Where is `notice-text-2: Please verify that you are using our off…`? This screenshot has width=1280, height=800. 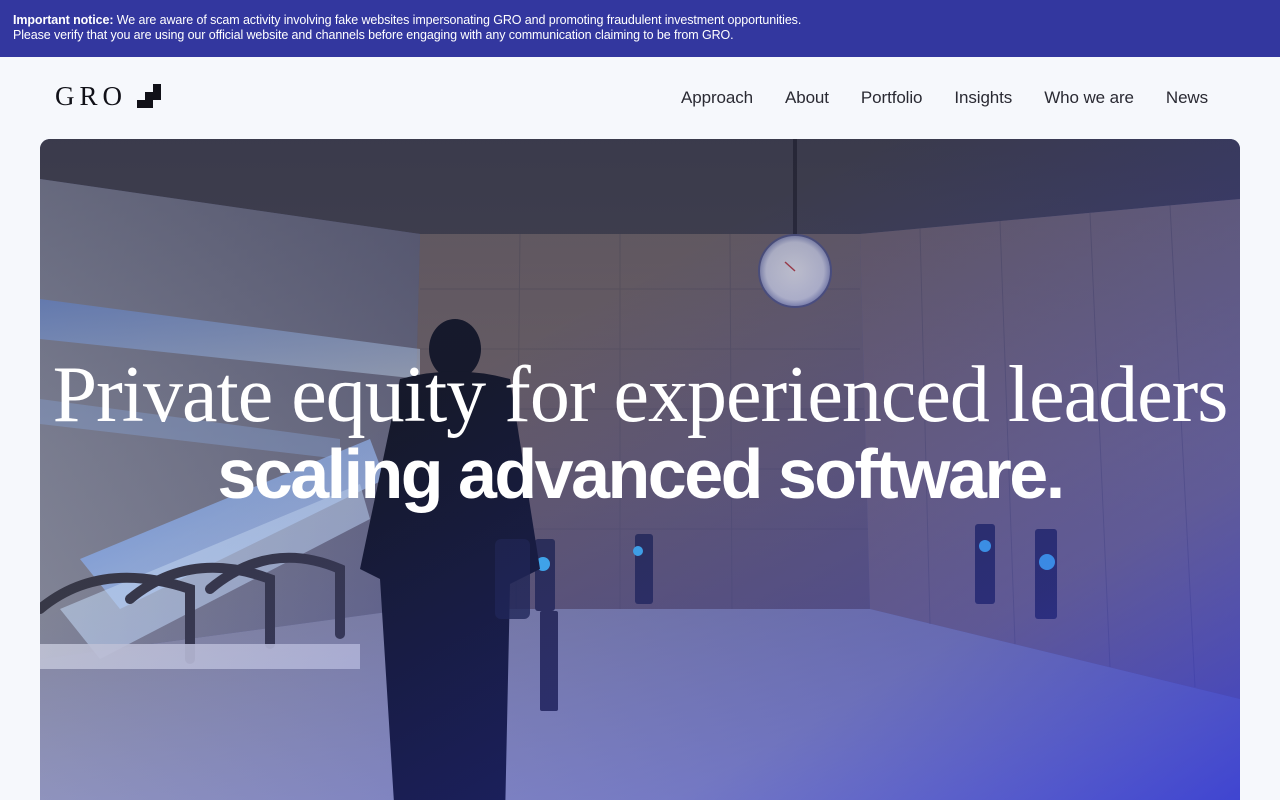
notice-text-2: Please verify that you are using our off… is located at coordinates (373, 35).